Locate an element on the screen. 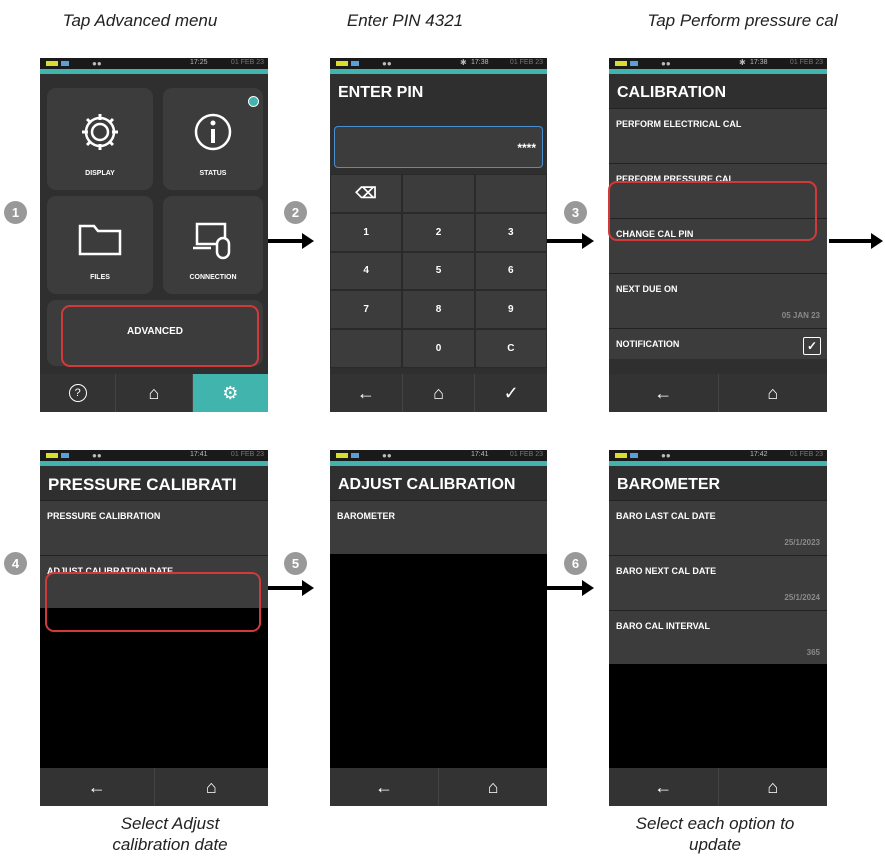  key-7: 7 is located at coordinates (366, 310).